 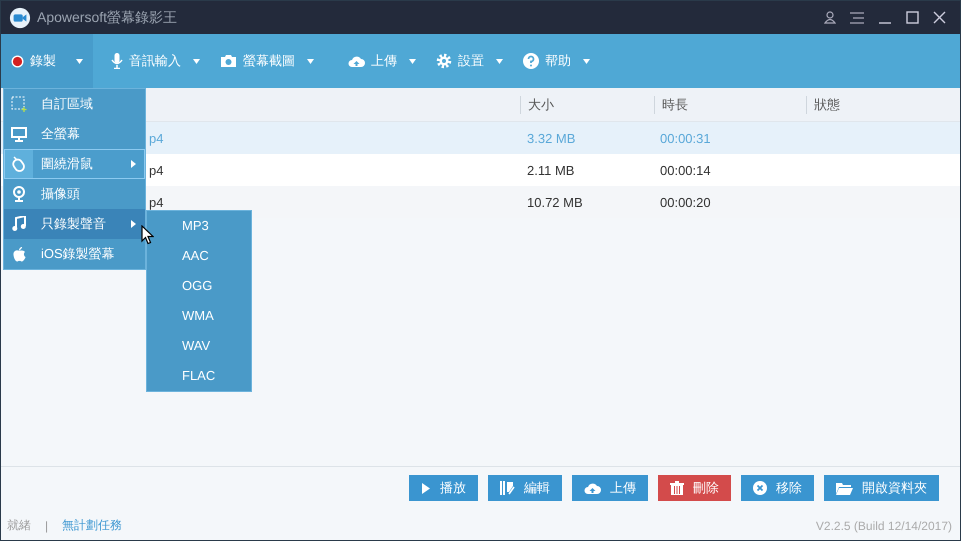 What do you see at coordinates (20, 17) in the screenshot?
I see `camera-logo-icon` at bounding box center [20, 17].